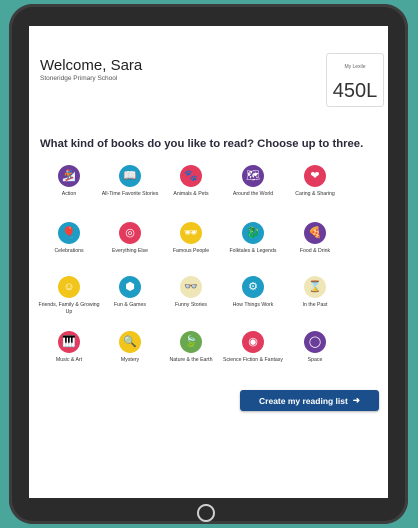  Describe the element at coordinates (303, 400) in the screenshot. I see `create-reading-list-label: Create my reading list` at that location.